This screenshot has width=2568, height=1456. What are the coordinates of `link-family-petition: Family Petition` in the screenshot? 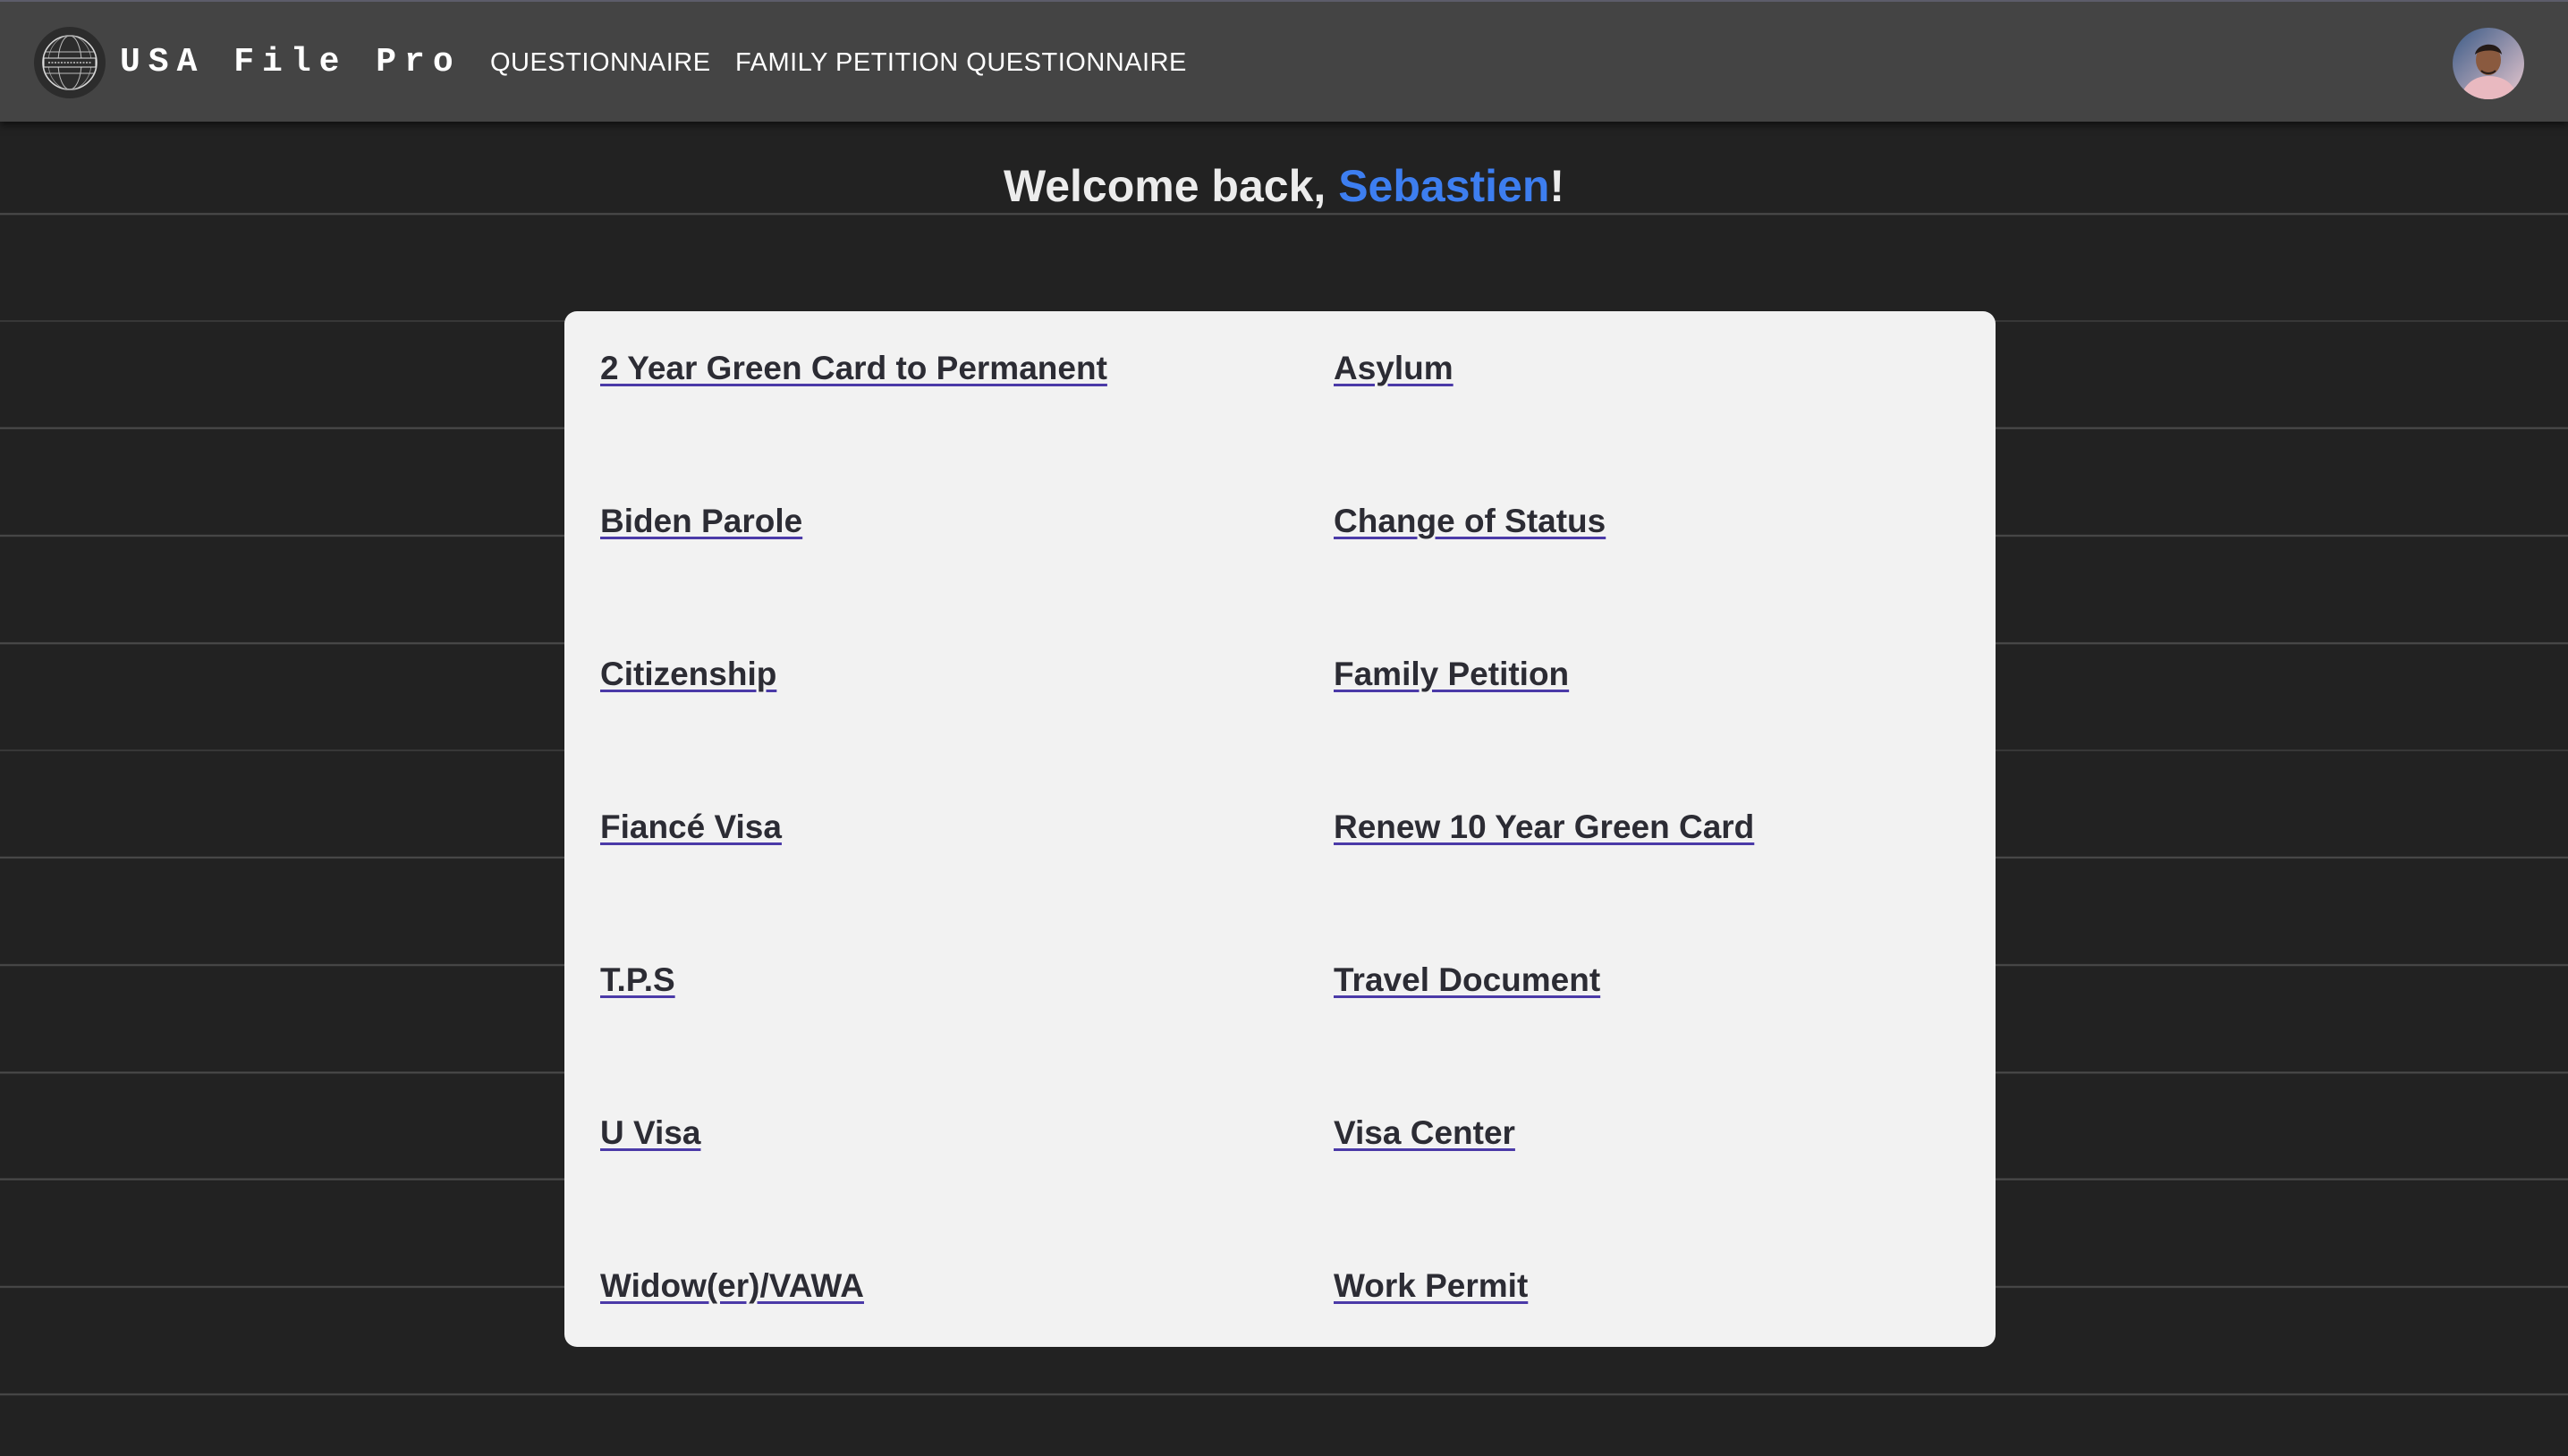 It's located at (1451, 674).